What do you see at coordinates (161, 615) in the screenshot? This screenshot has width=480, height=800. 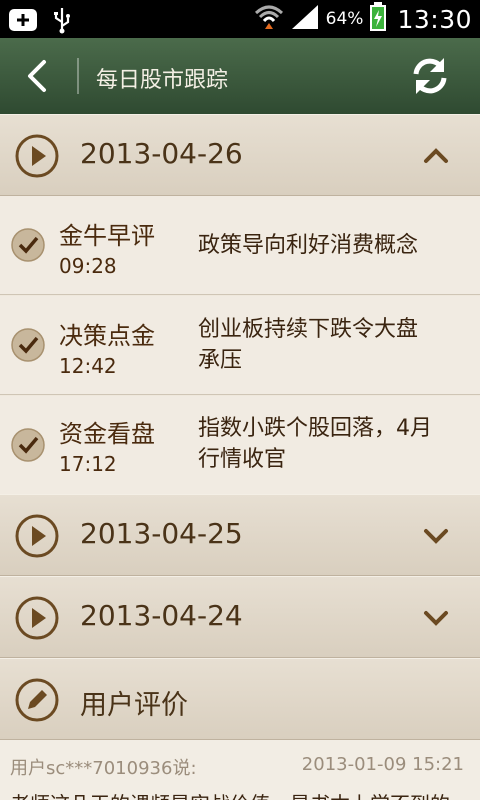 I see `section-date: 2013-04-24` at bounding box center [161, 615].